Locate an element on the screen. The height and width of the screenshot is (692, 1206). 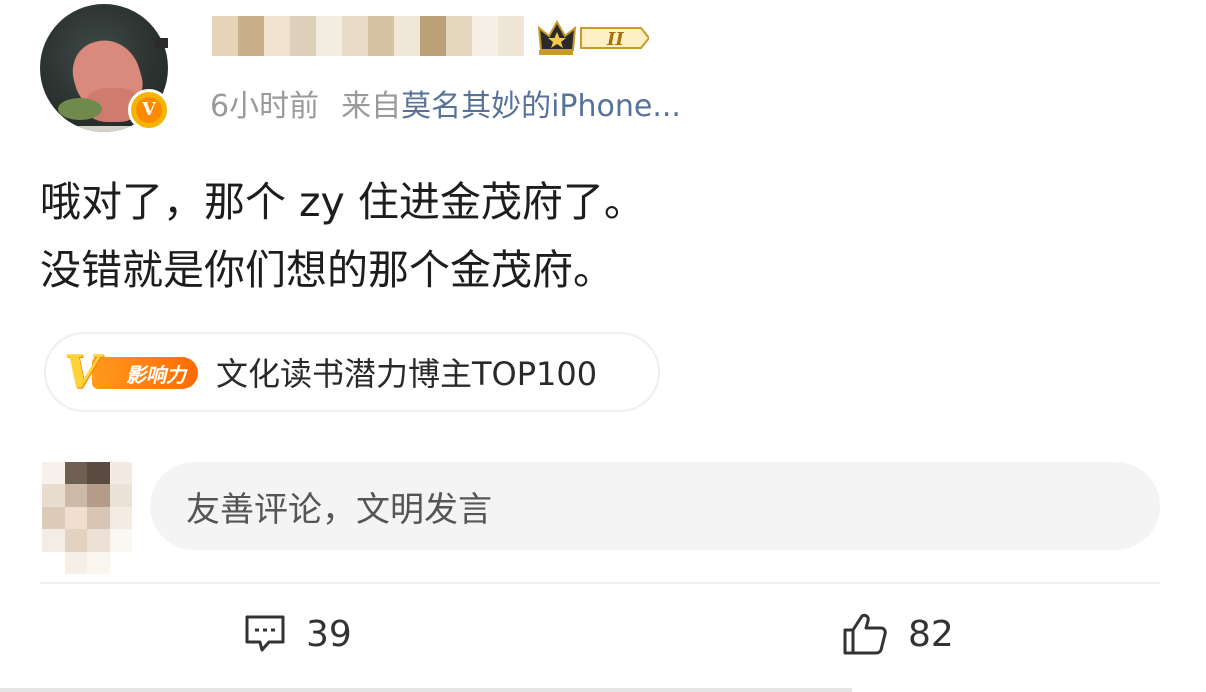
influence-tag-text: 文化读书潜力博主TOP100 is located at coordinates (407, 374).